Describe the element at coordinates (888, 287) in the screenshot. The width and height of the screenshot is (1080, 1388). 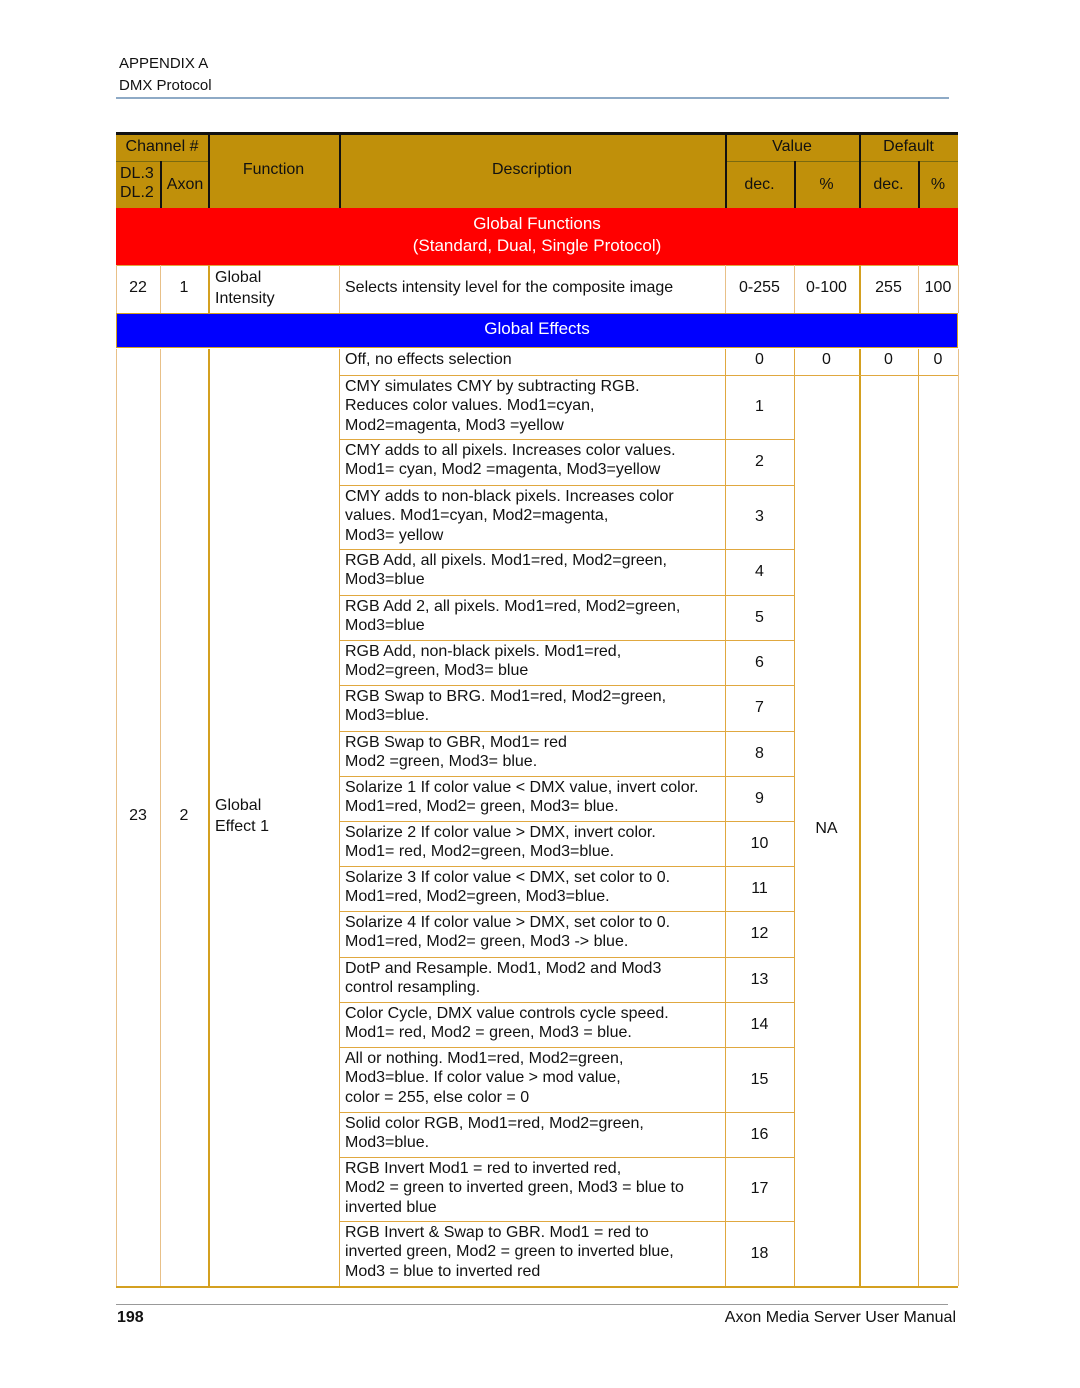
I see `cell-default-dec: 255` at that location.